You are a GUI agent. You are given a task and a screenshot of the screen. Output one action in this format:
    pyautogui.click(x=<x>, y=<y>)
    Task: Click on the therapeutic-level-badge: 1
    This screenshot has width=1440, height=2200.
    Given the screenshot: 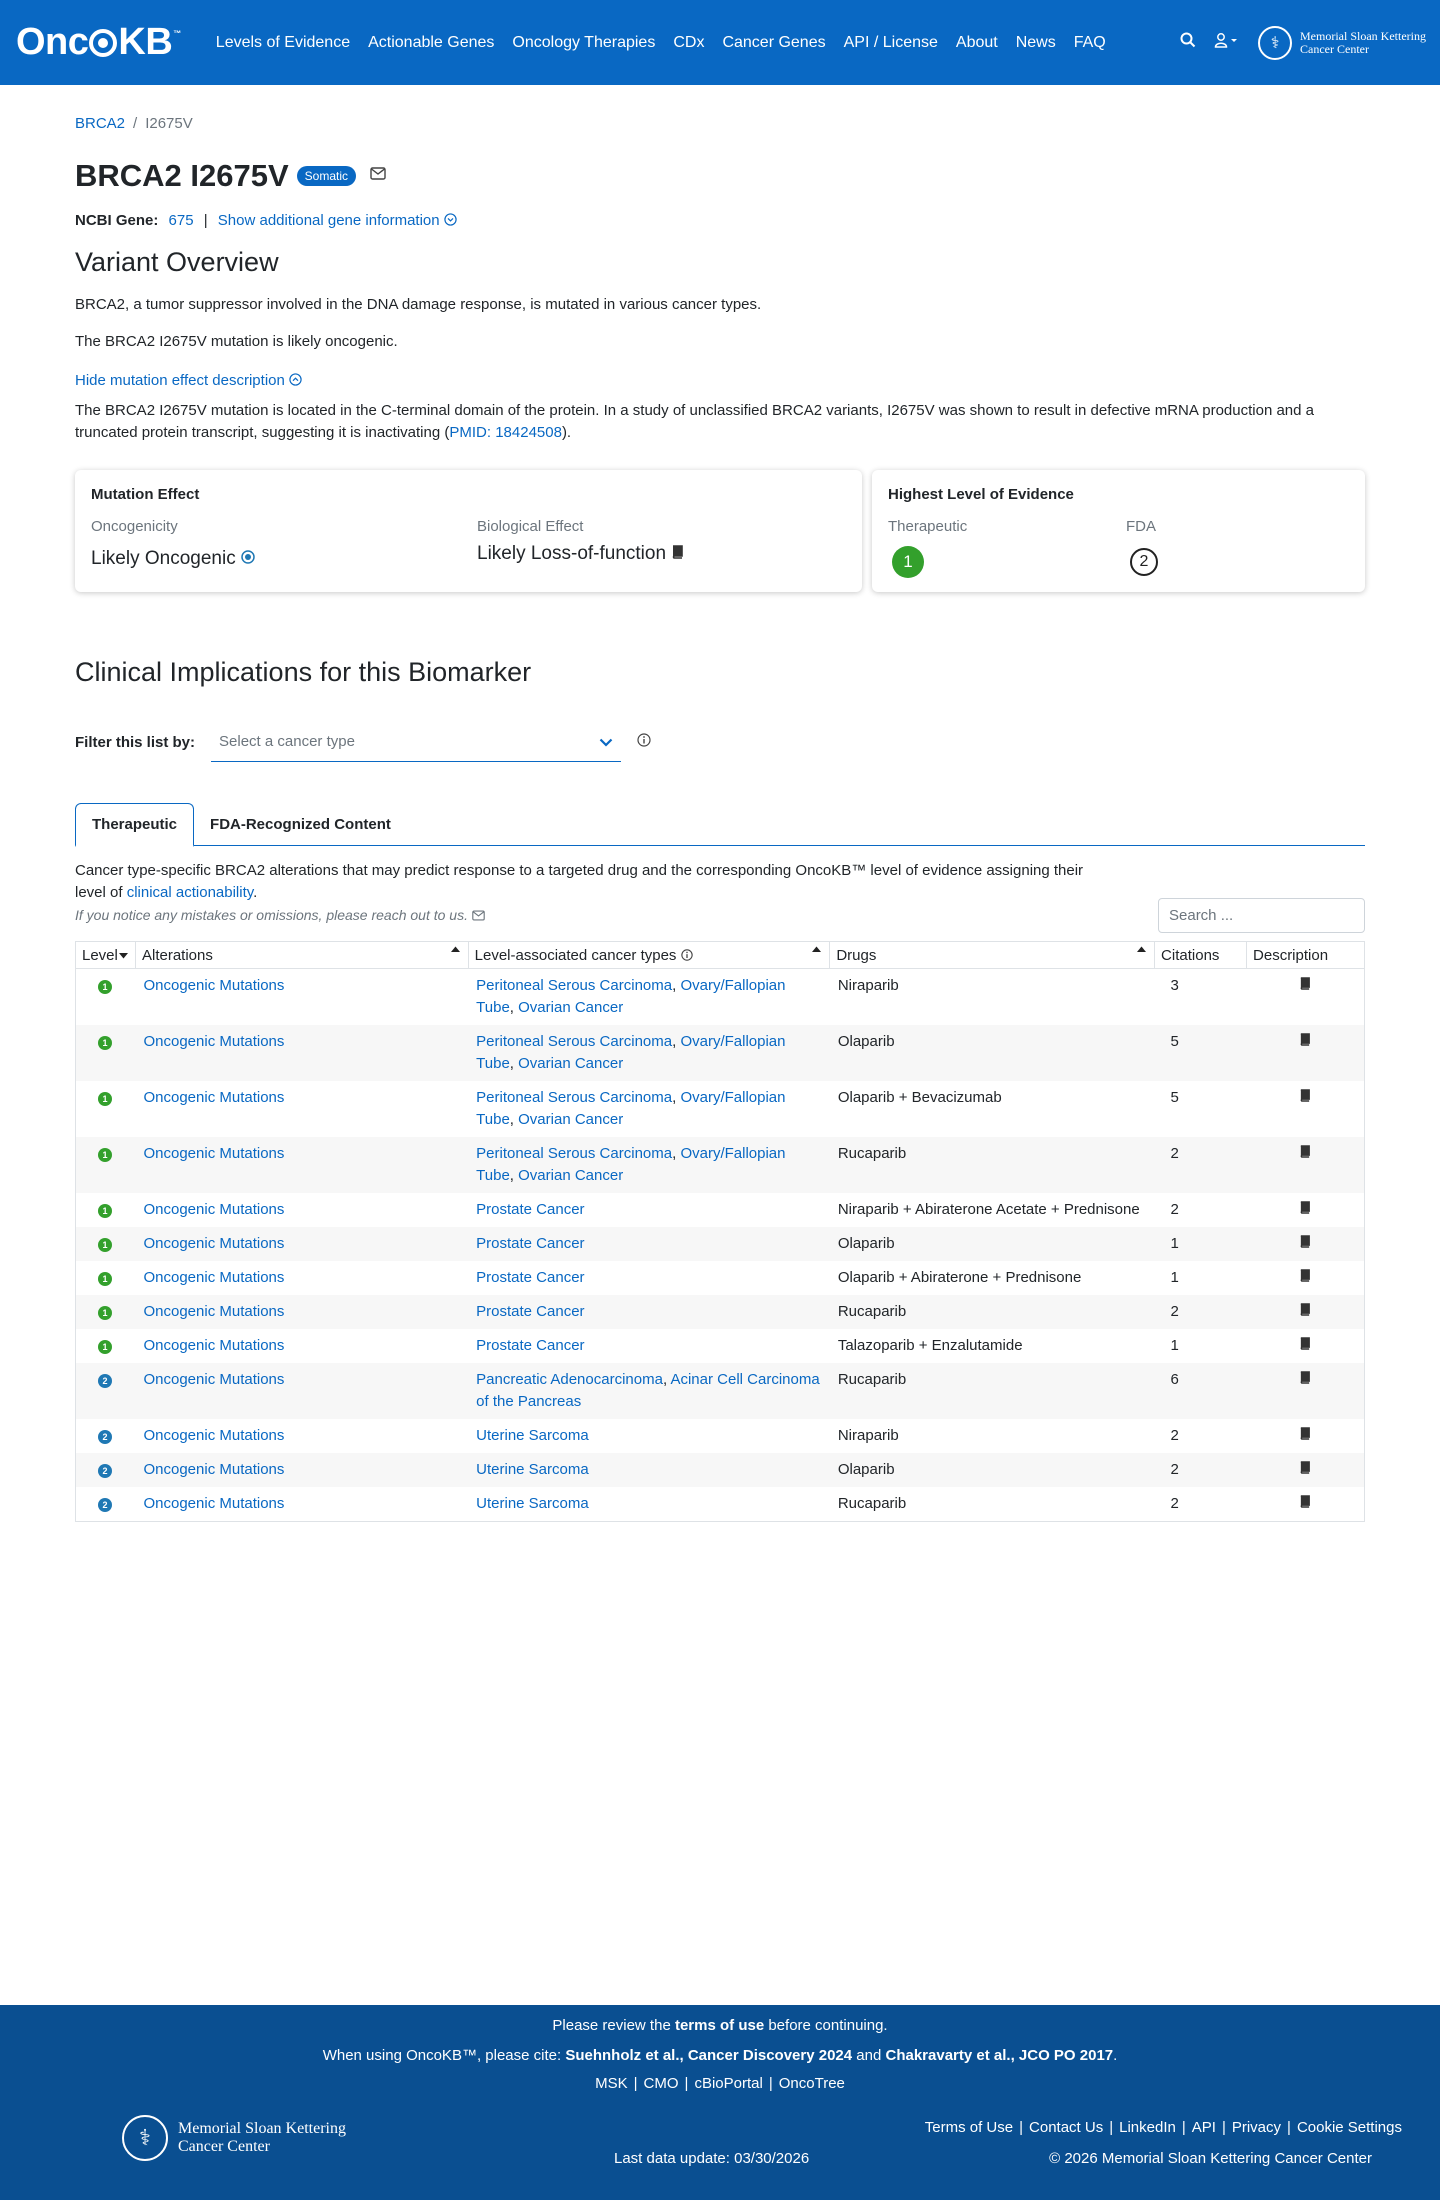 What is the action you would take?
    pyautogui.click(x=908, y=562)
    